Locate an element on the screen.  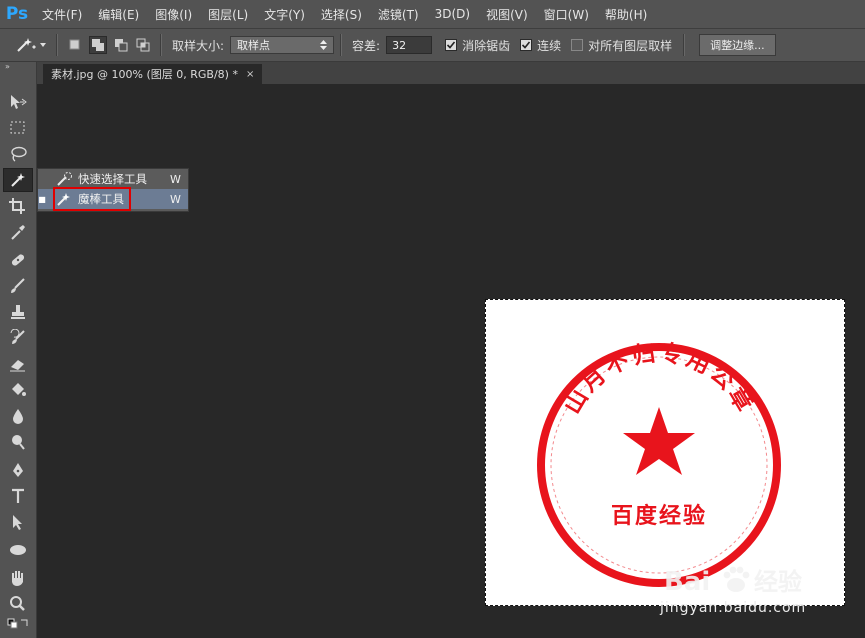
menu-3d: 3D(D) is located at coordinates (452, 14).